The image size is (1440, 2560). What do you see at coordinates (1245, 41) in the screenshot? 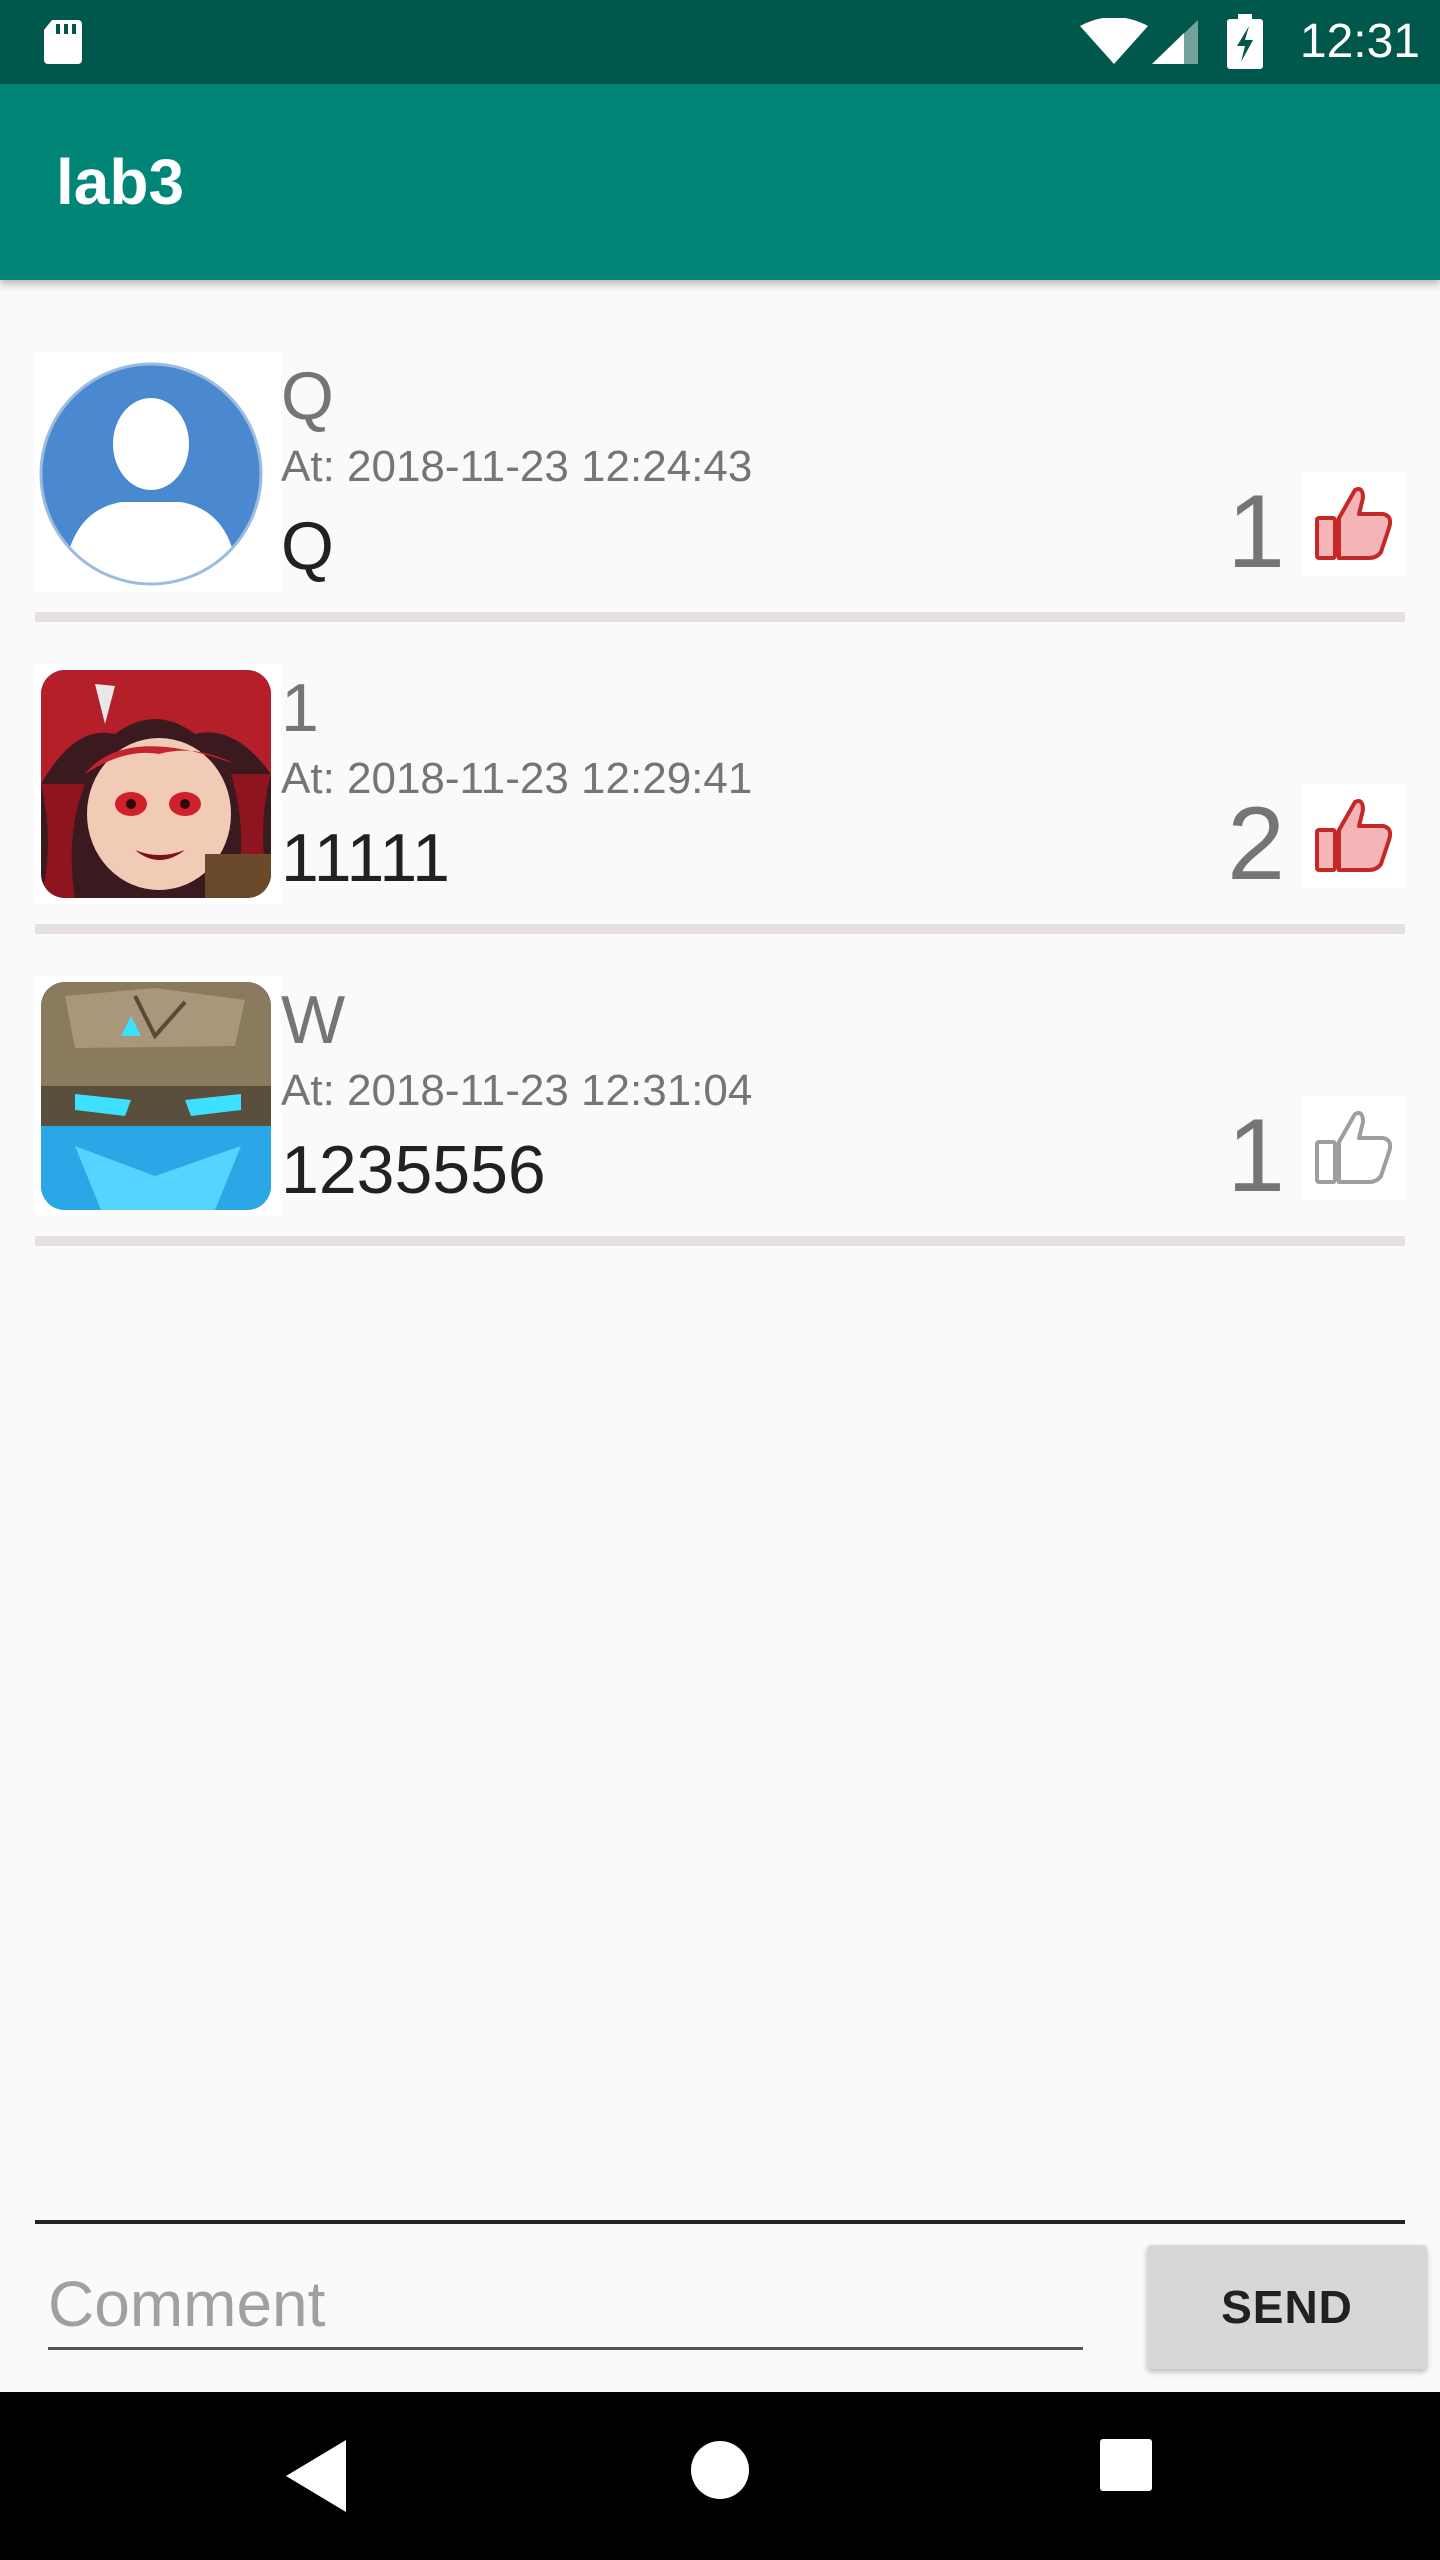
I see `battery-charging-icon` at bounding box center [1245, 41].